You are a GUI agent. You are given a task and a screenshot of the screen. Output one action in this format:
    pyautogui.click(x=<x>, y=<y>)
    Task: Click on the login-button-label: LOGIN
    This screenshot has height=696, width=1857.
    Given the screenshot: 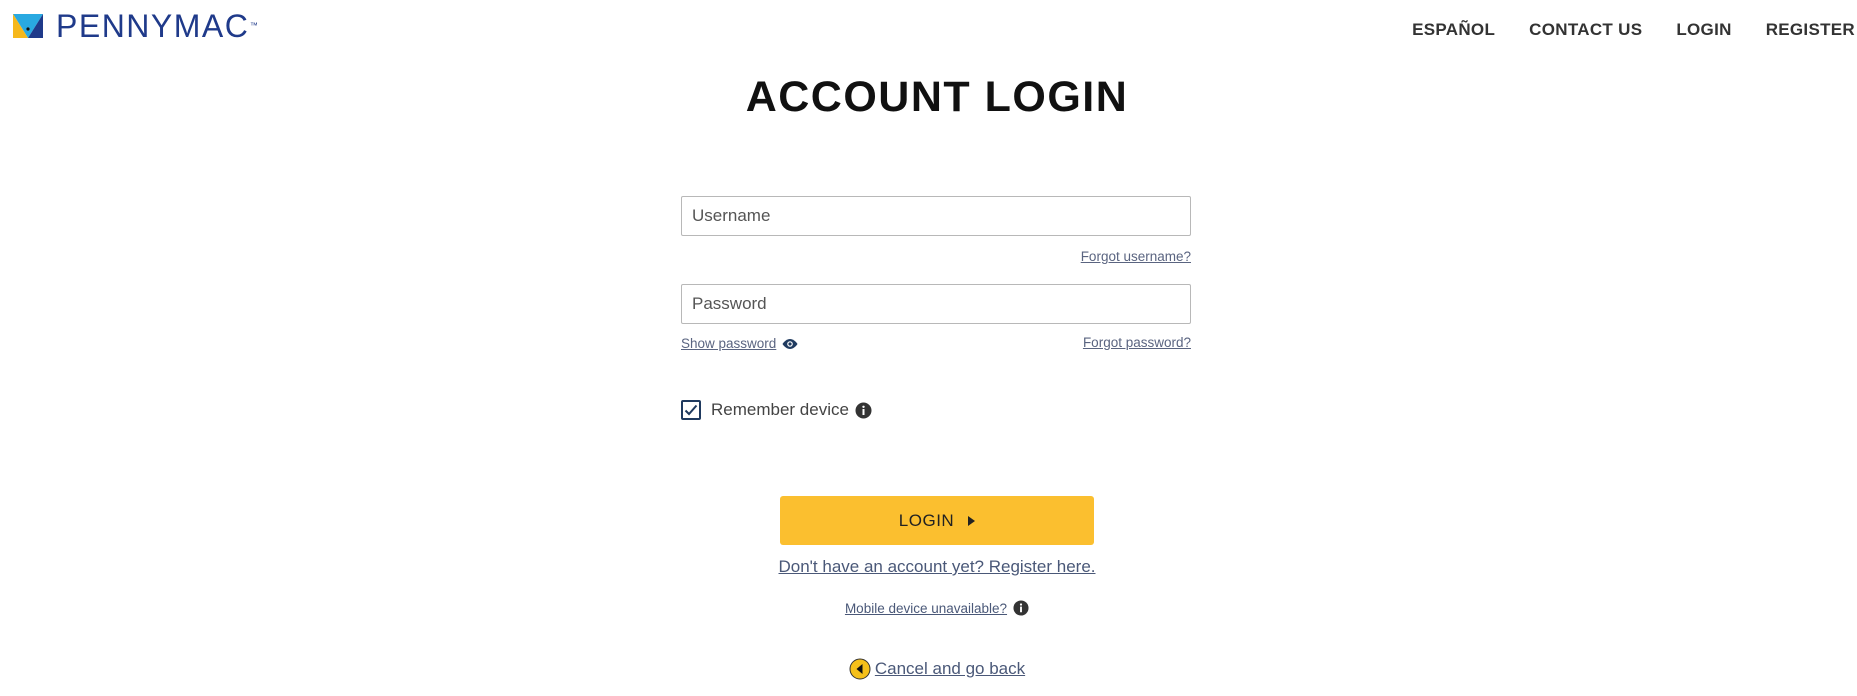 What is the action you would take?
    pyautogui.click(x=926, y=520)
    